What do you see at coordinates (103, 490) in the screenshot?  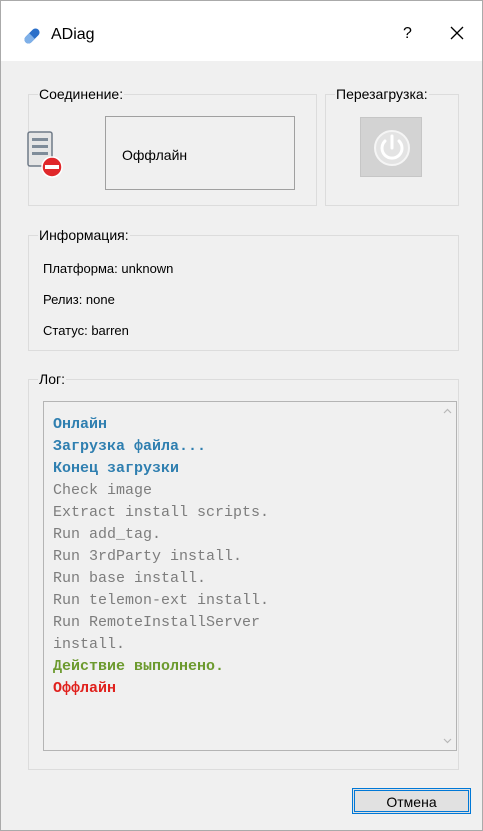 I see `log-line: Check image` at bounding box center [103, 490].